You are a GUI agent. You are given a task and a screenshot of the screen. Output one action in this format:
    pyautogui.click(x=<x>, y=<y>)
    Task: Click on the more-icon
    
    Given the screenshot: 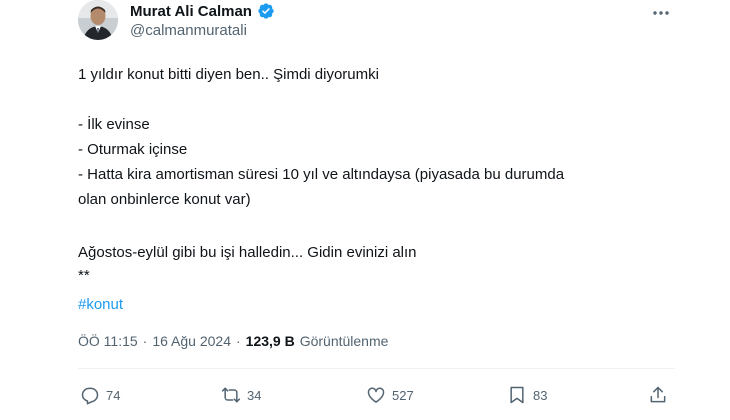 What is the action you would take?
    pyautogui.click(x=661, y=13)
    